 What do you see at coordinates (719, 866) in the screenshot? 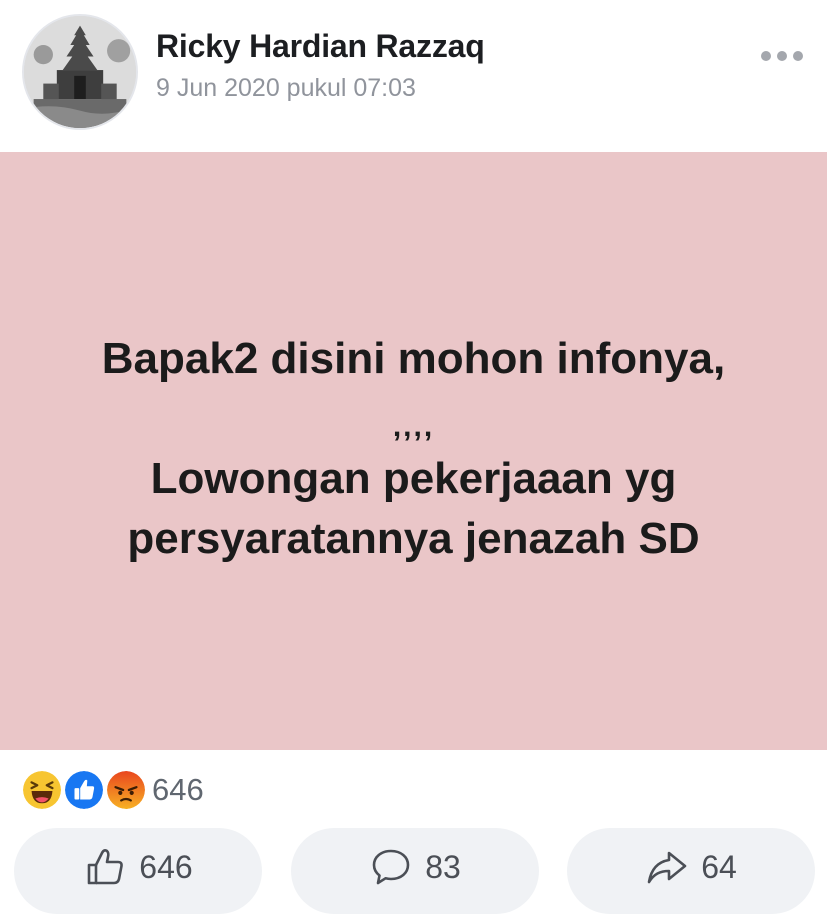
I see `share-count: 64` at bounding box center [719, 866].